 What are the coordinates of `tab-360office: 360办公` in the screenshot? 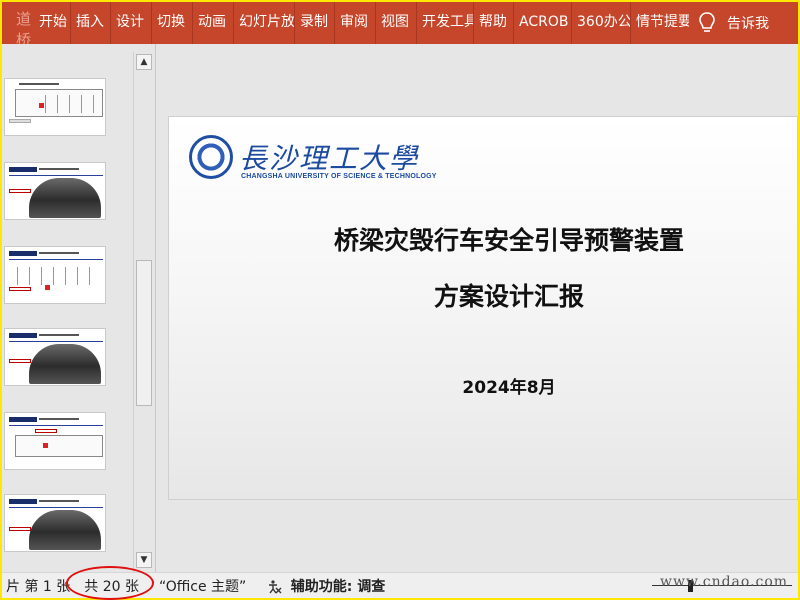 It's located at (600, 23).